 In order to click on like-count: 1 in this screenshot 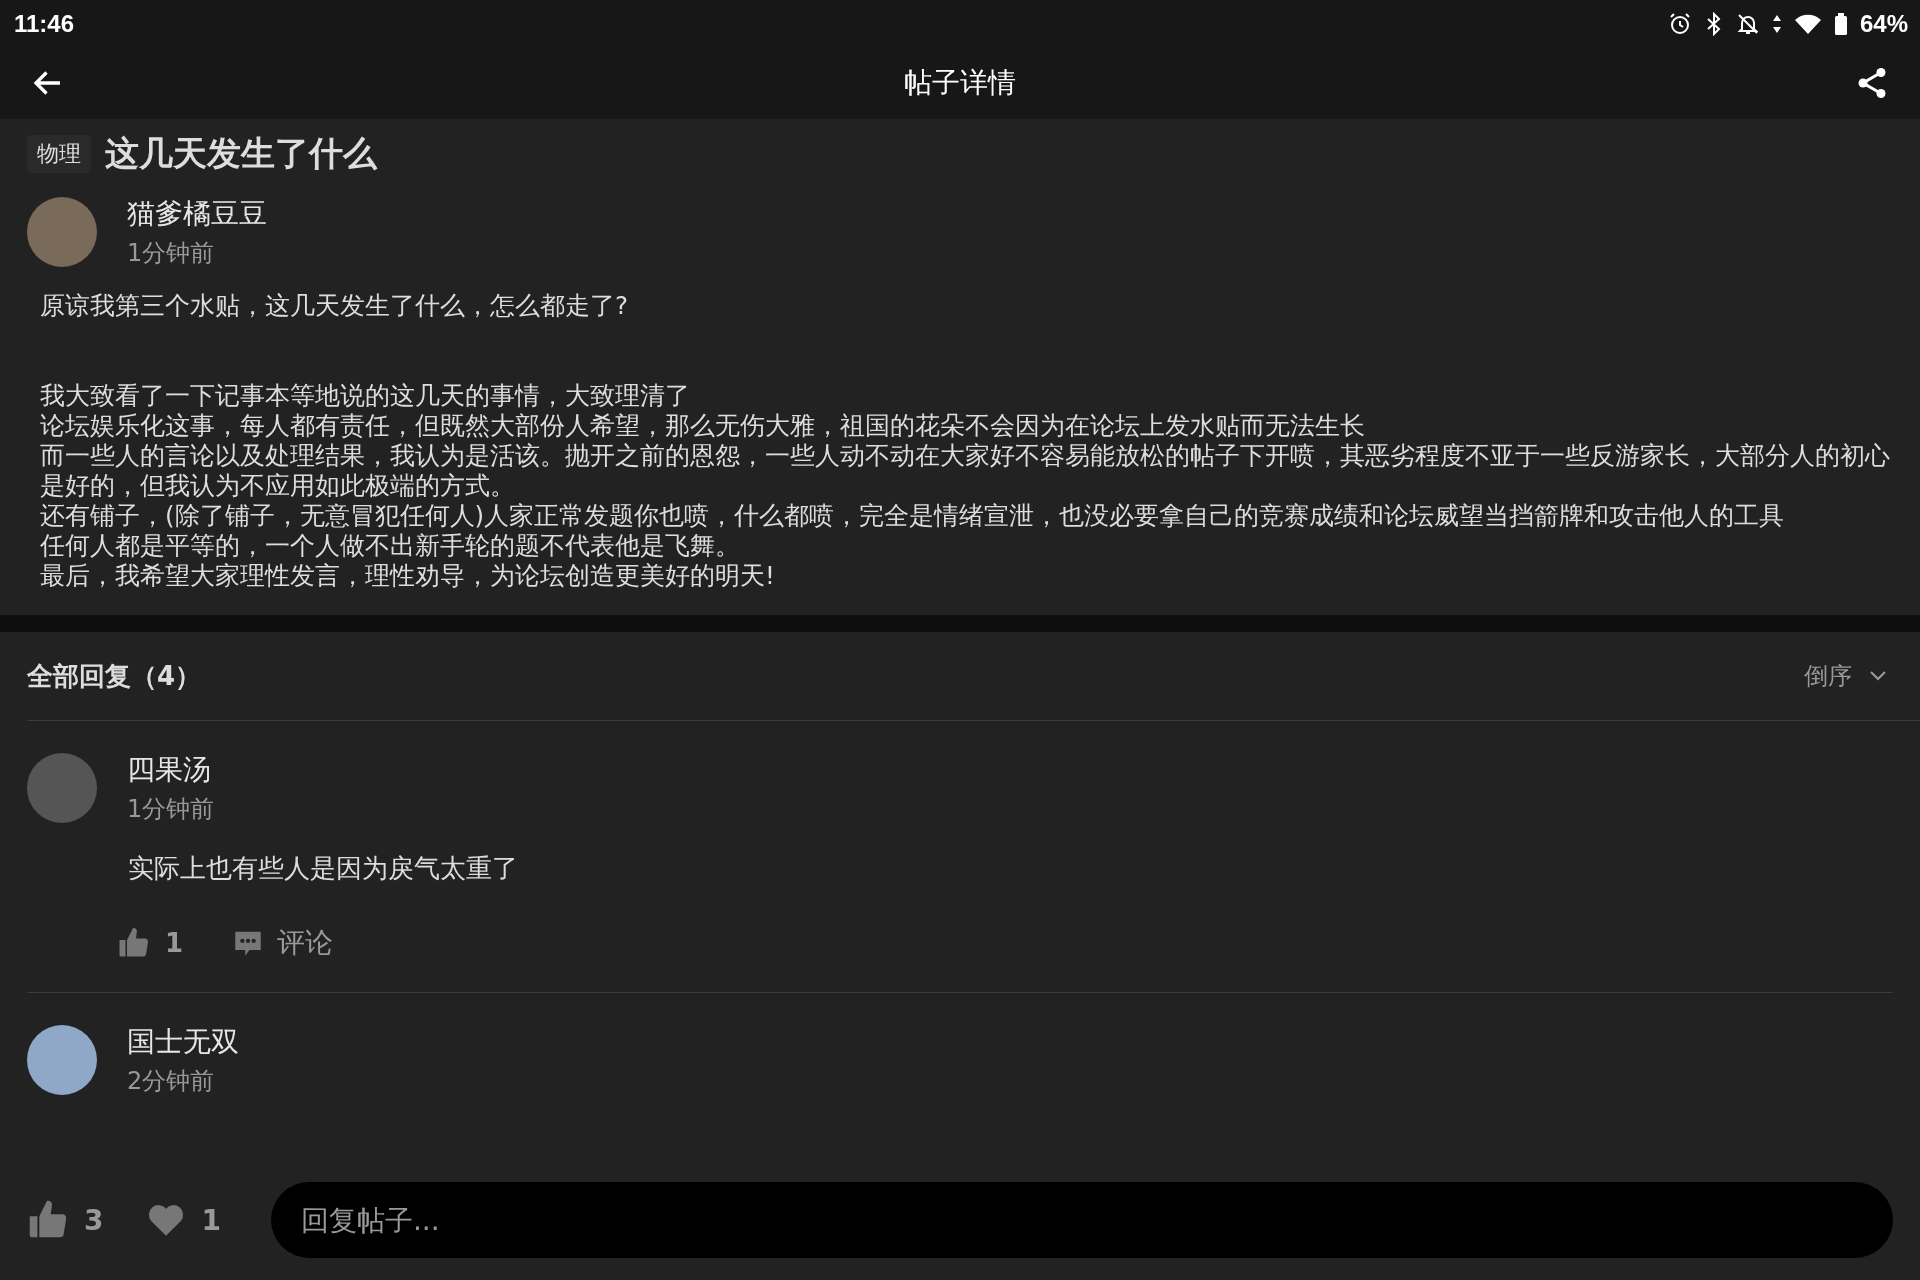, I will do `click(174, 943)`.